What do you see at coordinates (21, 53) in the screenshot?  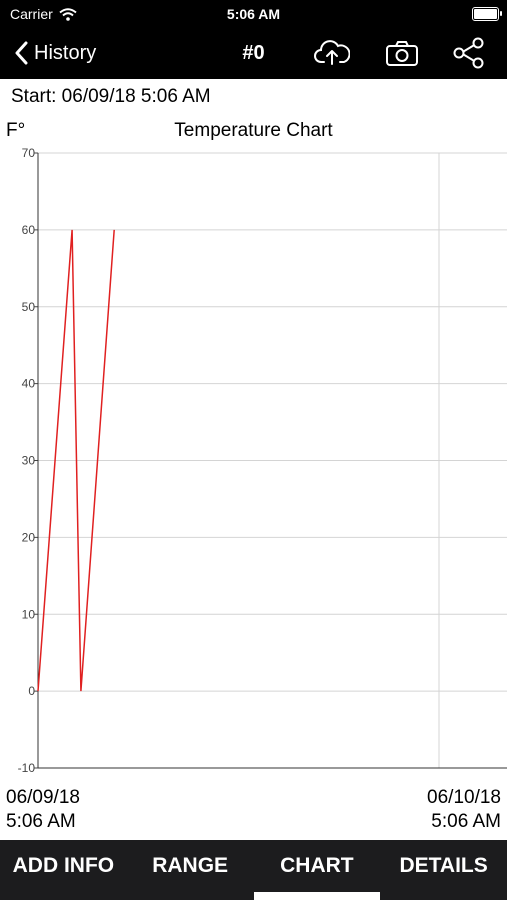 I see `chevron-left-icon` at bounding box center [21, 53].